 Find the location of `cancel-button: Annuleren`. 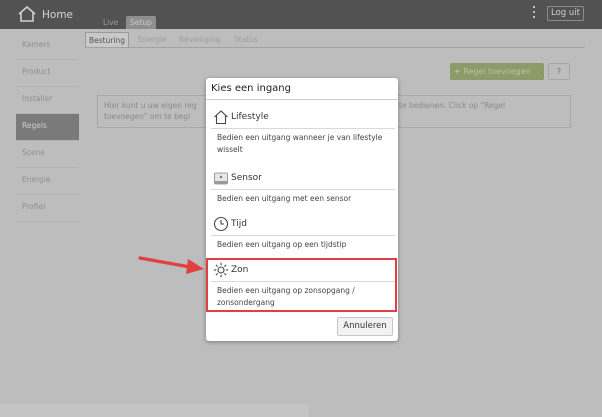

cancel-button: Annuleren is located at coordinates (365, 326).